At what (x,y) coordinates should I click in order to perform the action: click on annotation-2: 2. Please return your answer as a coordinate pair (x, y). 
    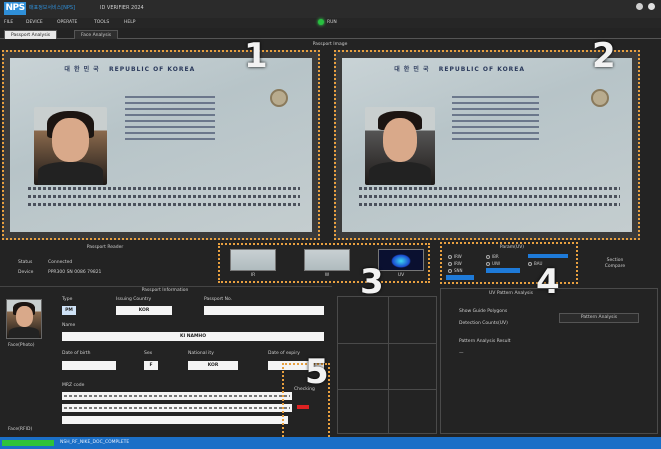
    Looking at the image, I should click on (604, 56).